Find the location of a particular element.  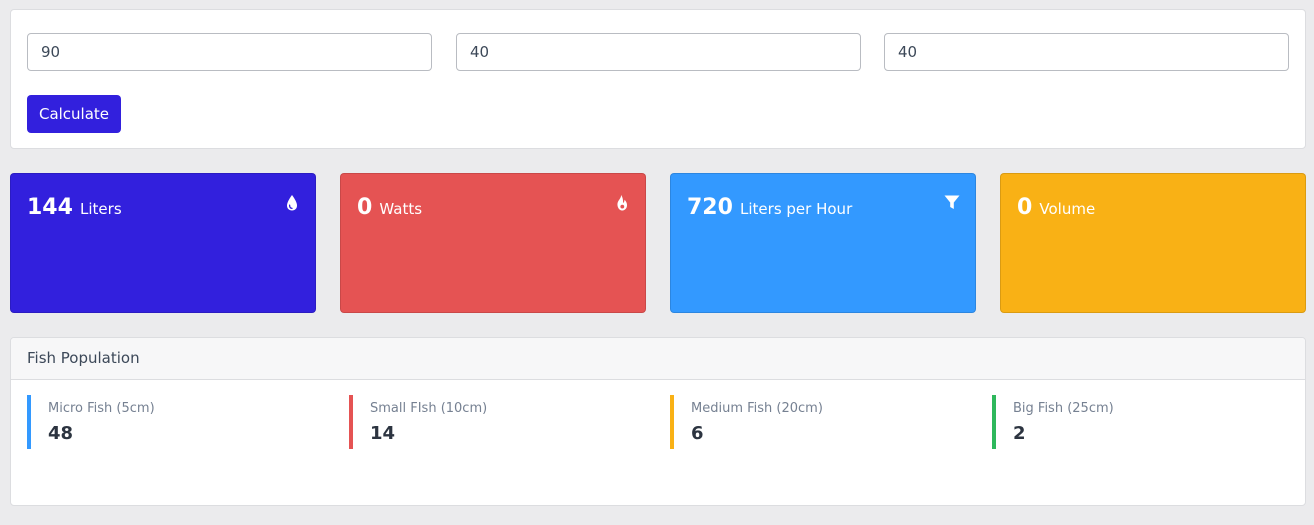

fish-population-title: Fish Population is located at coordinates (658, 359).